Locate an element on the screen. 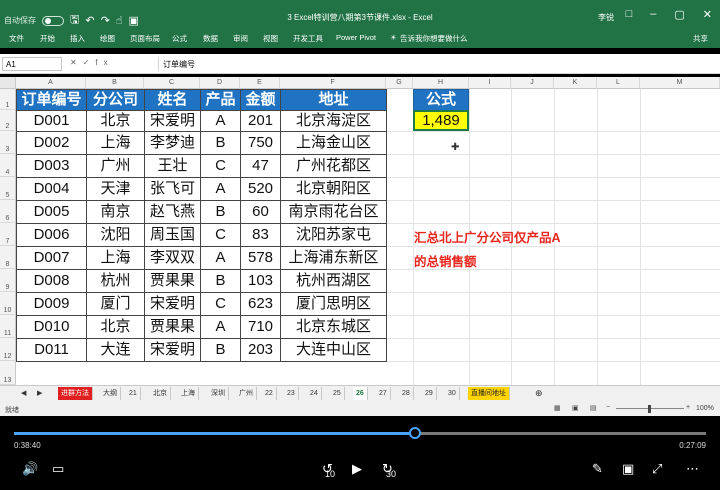 The height and width of the screenshot is (490, 720). table-cell-branch: 南京 is located at coordinates (115, 212).